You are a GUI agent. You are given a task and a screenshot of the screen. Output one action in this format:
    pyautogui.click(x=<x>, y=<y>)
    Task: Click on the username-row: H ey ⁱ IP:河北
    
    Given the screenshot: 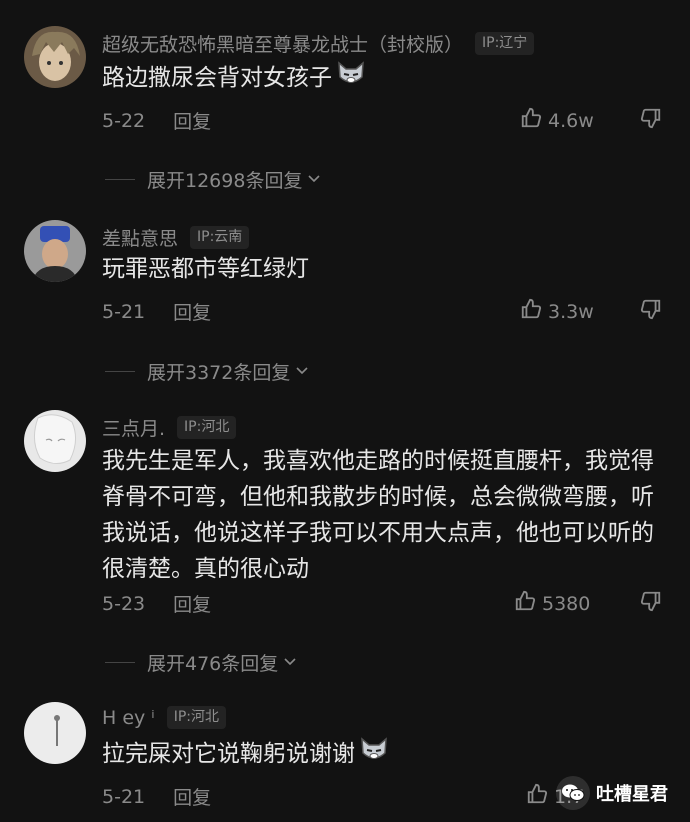 What is the action you would take?
    pyautogui.click(x=164, y=717)
    